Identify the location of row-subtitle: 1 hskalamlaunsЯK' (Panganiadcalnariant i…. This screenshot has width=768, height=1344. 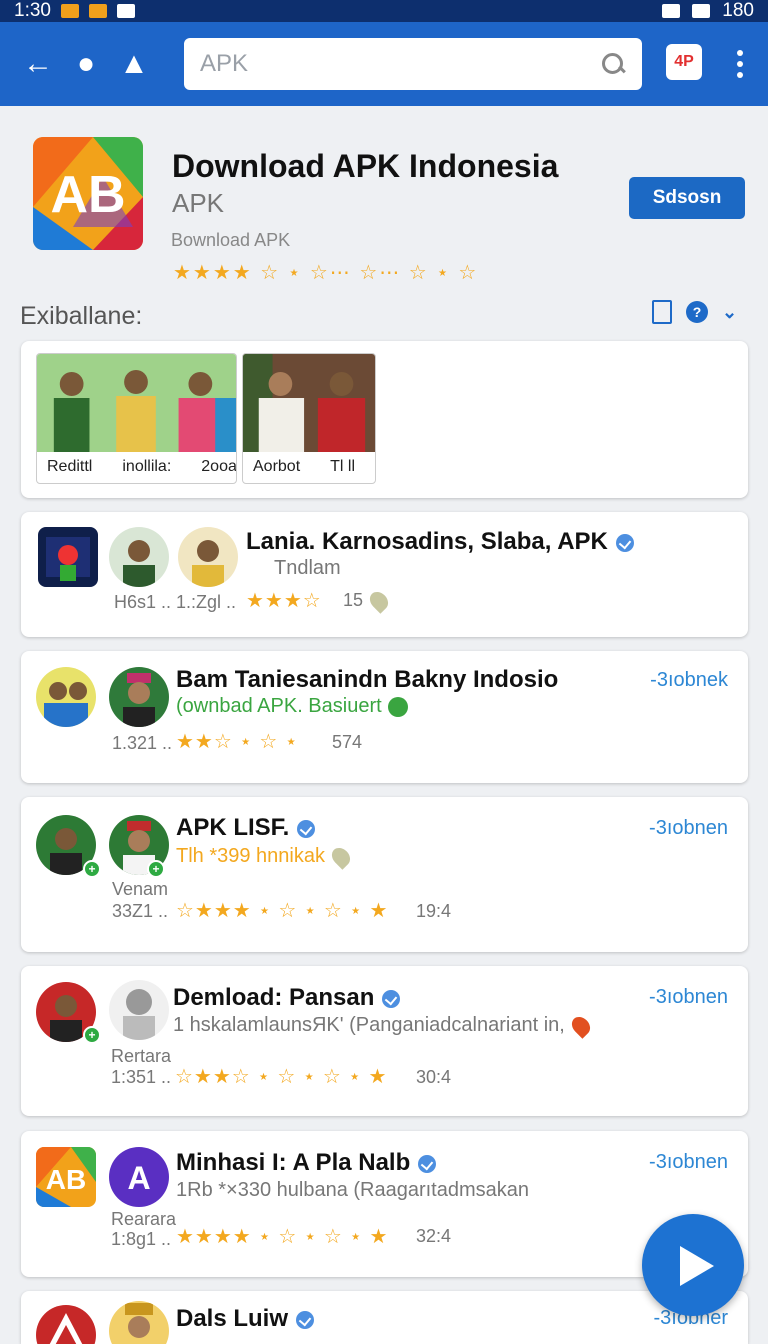
(383, 1025).